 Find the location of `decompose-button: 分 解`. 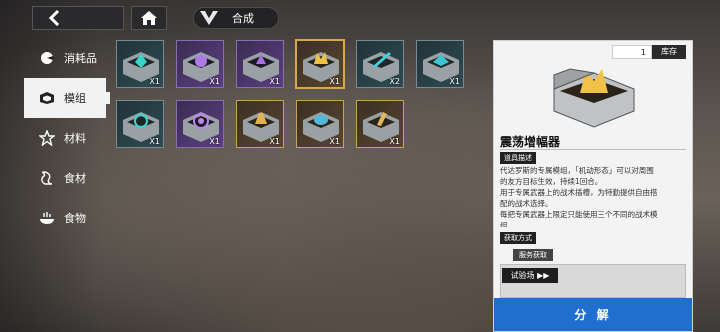

decompose-button: 分 解 is located at coordinates (593, 314).